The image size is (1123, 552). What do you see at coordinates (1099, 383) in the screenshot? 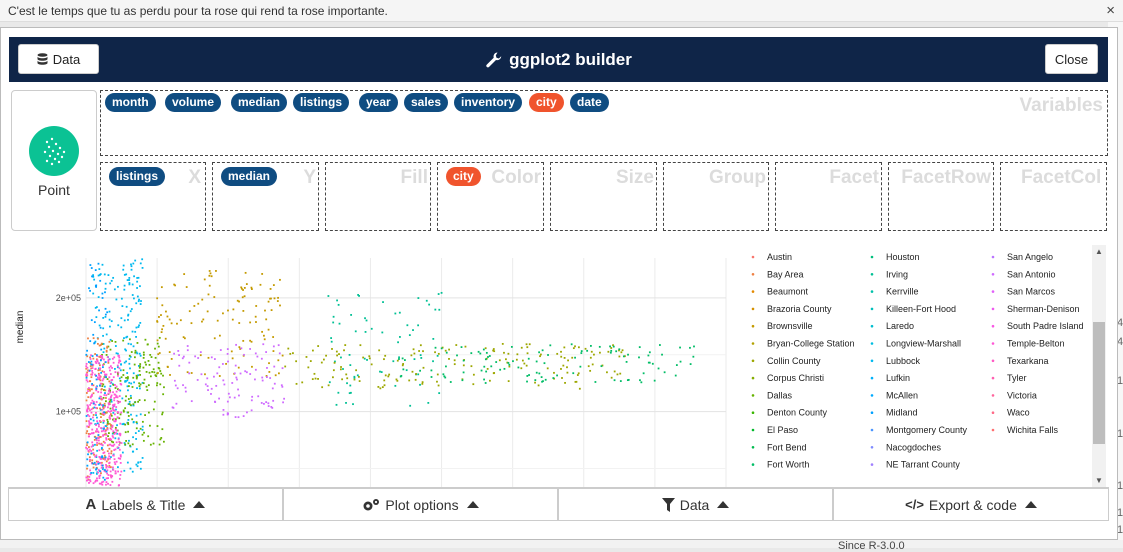
I see `scrollbar-thumb` at bounding box center [1099, 383].